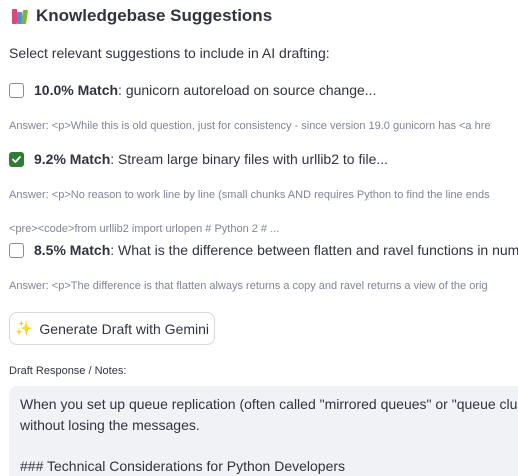  I want to click on checkbox-checked, so click(16, 159).